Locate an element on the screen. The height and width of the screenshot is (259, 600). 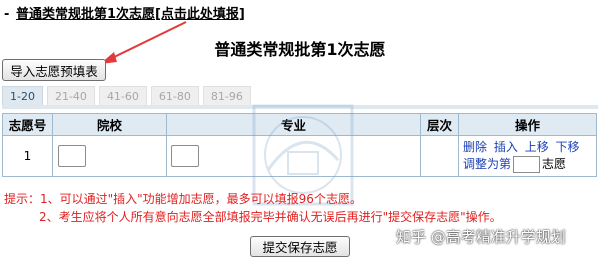
move-down-link: 下移 is located at coordinates (568, 147).